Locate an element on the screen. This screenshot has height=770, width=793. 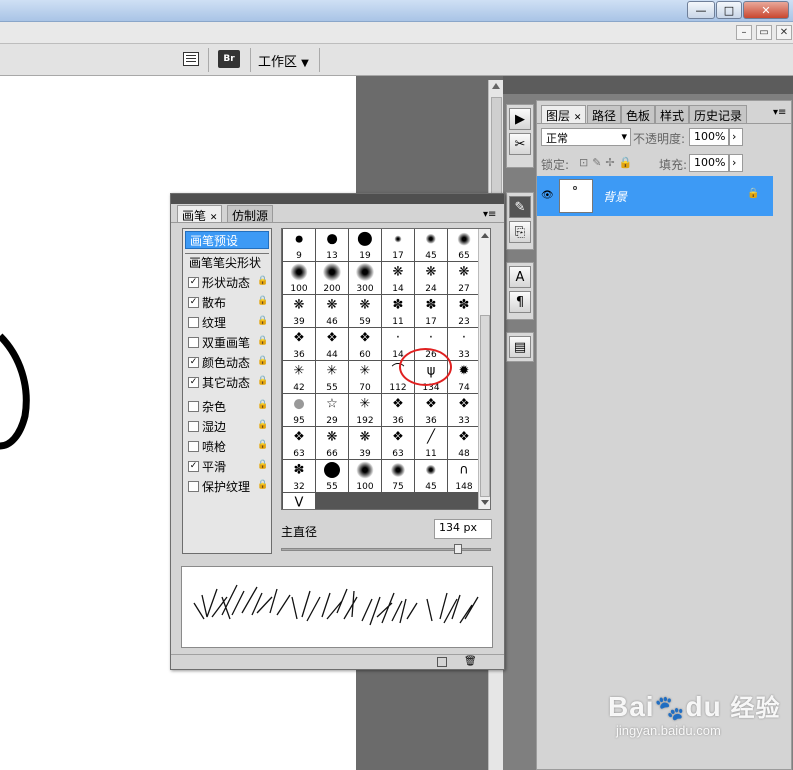
brush-preset-cell: 9 is located at coordinates (299, 245).